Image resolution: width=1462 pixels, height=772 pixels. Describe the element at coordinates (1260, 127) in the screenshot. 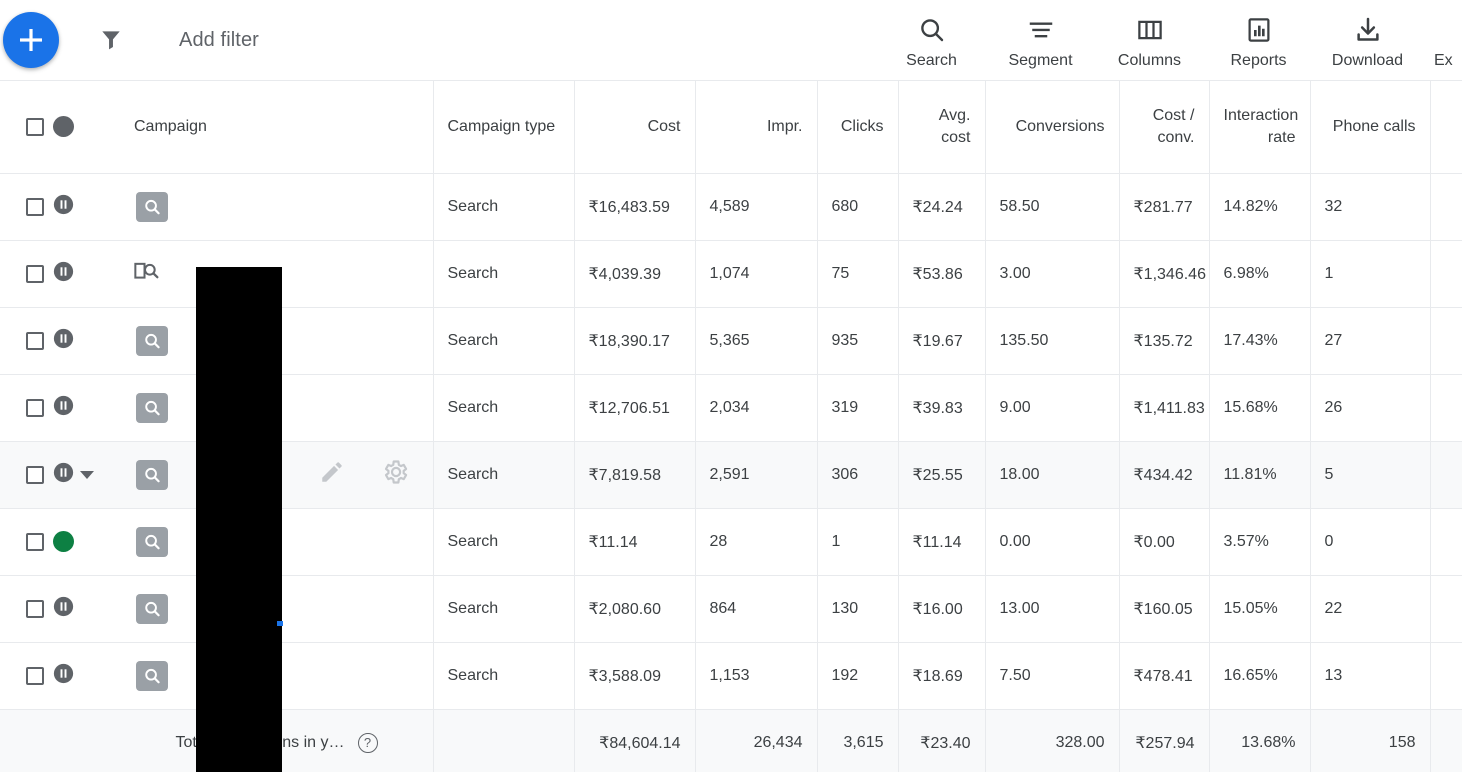

I see `header-interaction-rate: Interaction rate` at that location.